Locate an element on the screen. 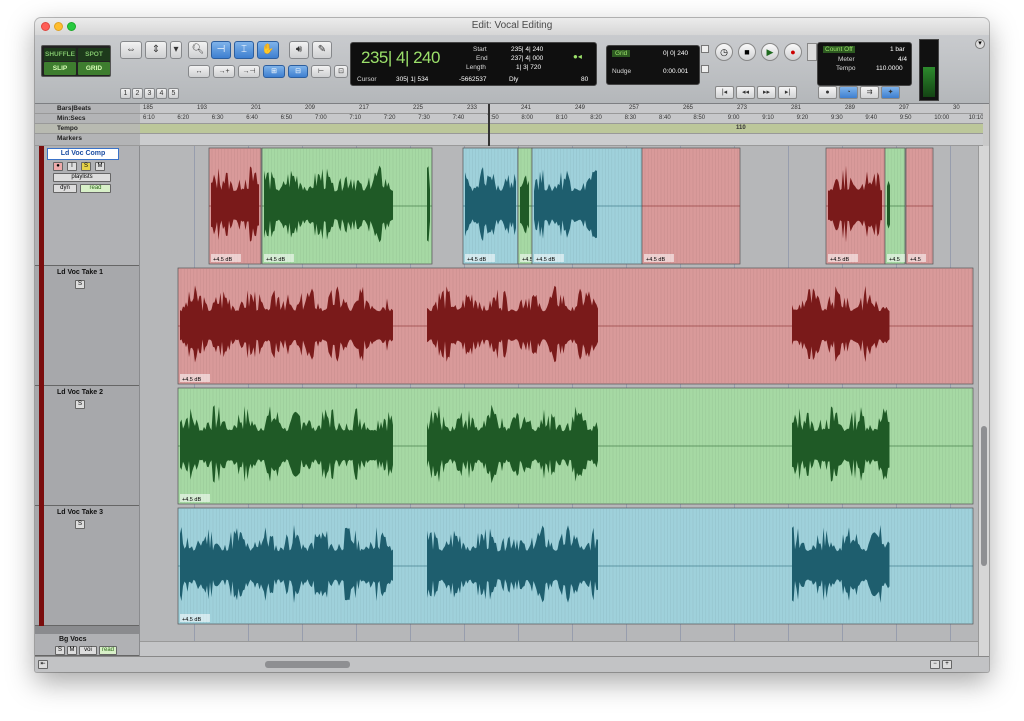  grid-label: Grid is located at coordinates (621, 53).